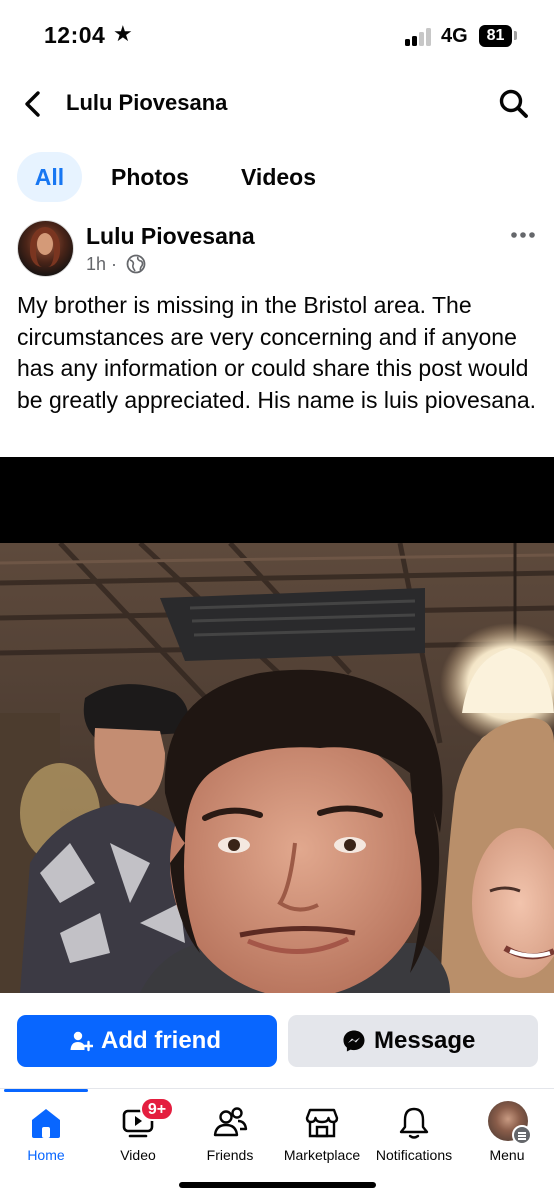  What do you see at coordinates (75, 35) in the screenshot?
I see `status-time: 12:04` at bounding box center [75, 35].